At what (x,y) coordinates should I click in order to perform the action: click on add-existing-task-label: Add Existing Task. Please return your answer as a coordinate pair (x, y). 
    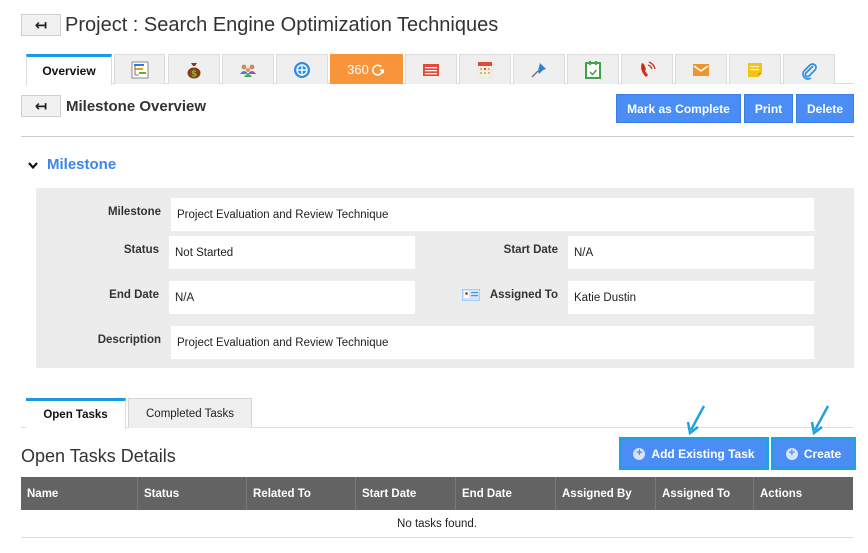
    Looking at the image, I should click on (703, 453).